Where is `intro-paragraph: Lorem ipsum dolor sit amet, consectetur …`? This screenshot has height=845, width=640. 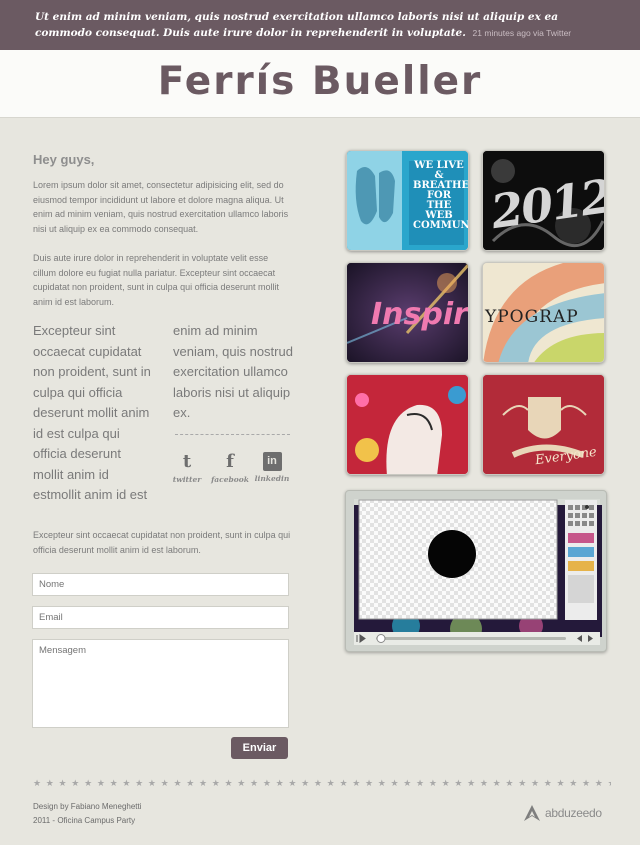
intro-paragraph: Lorem ipsum dolor sit amet, consectetur … is located at coordinates (161, 207).